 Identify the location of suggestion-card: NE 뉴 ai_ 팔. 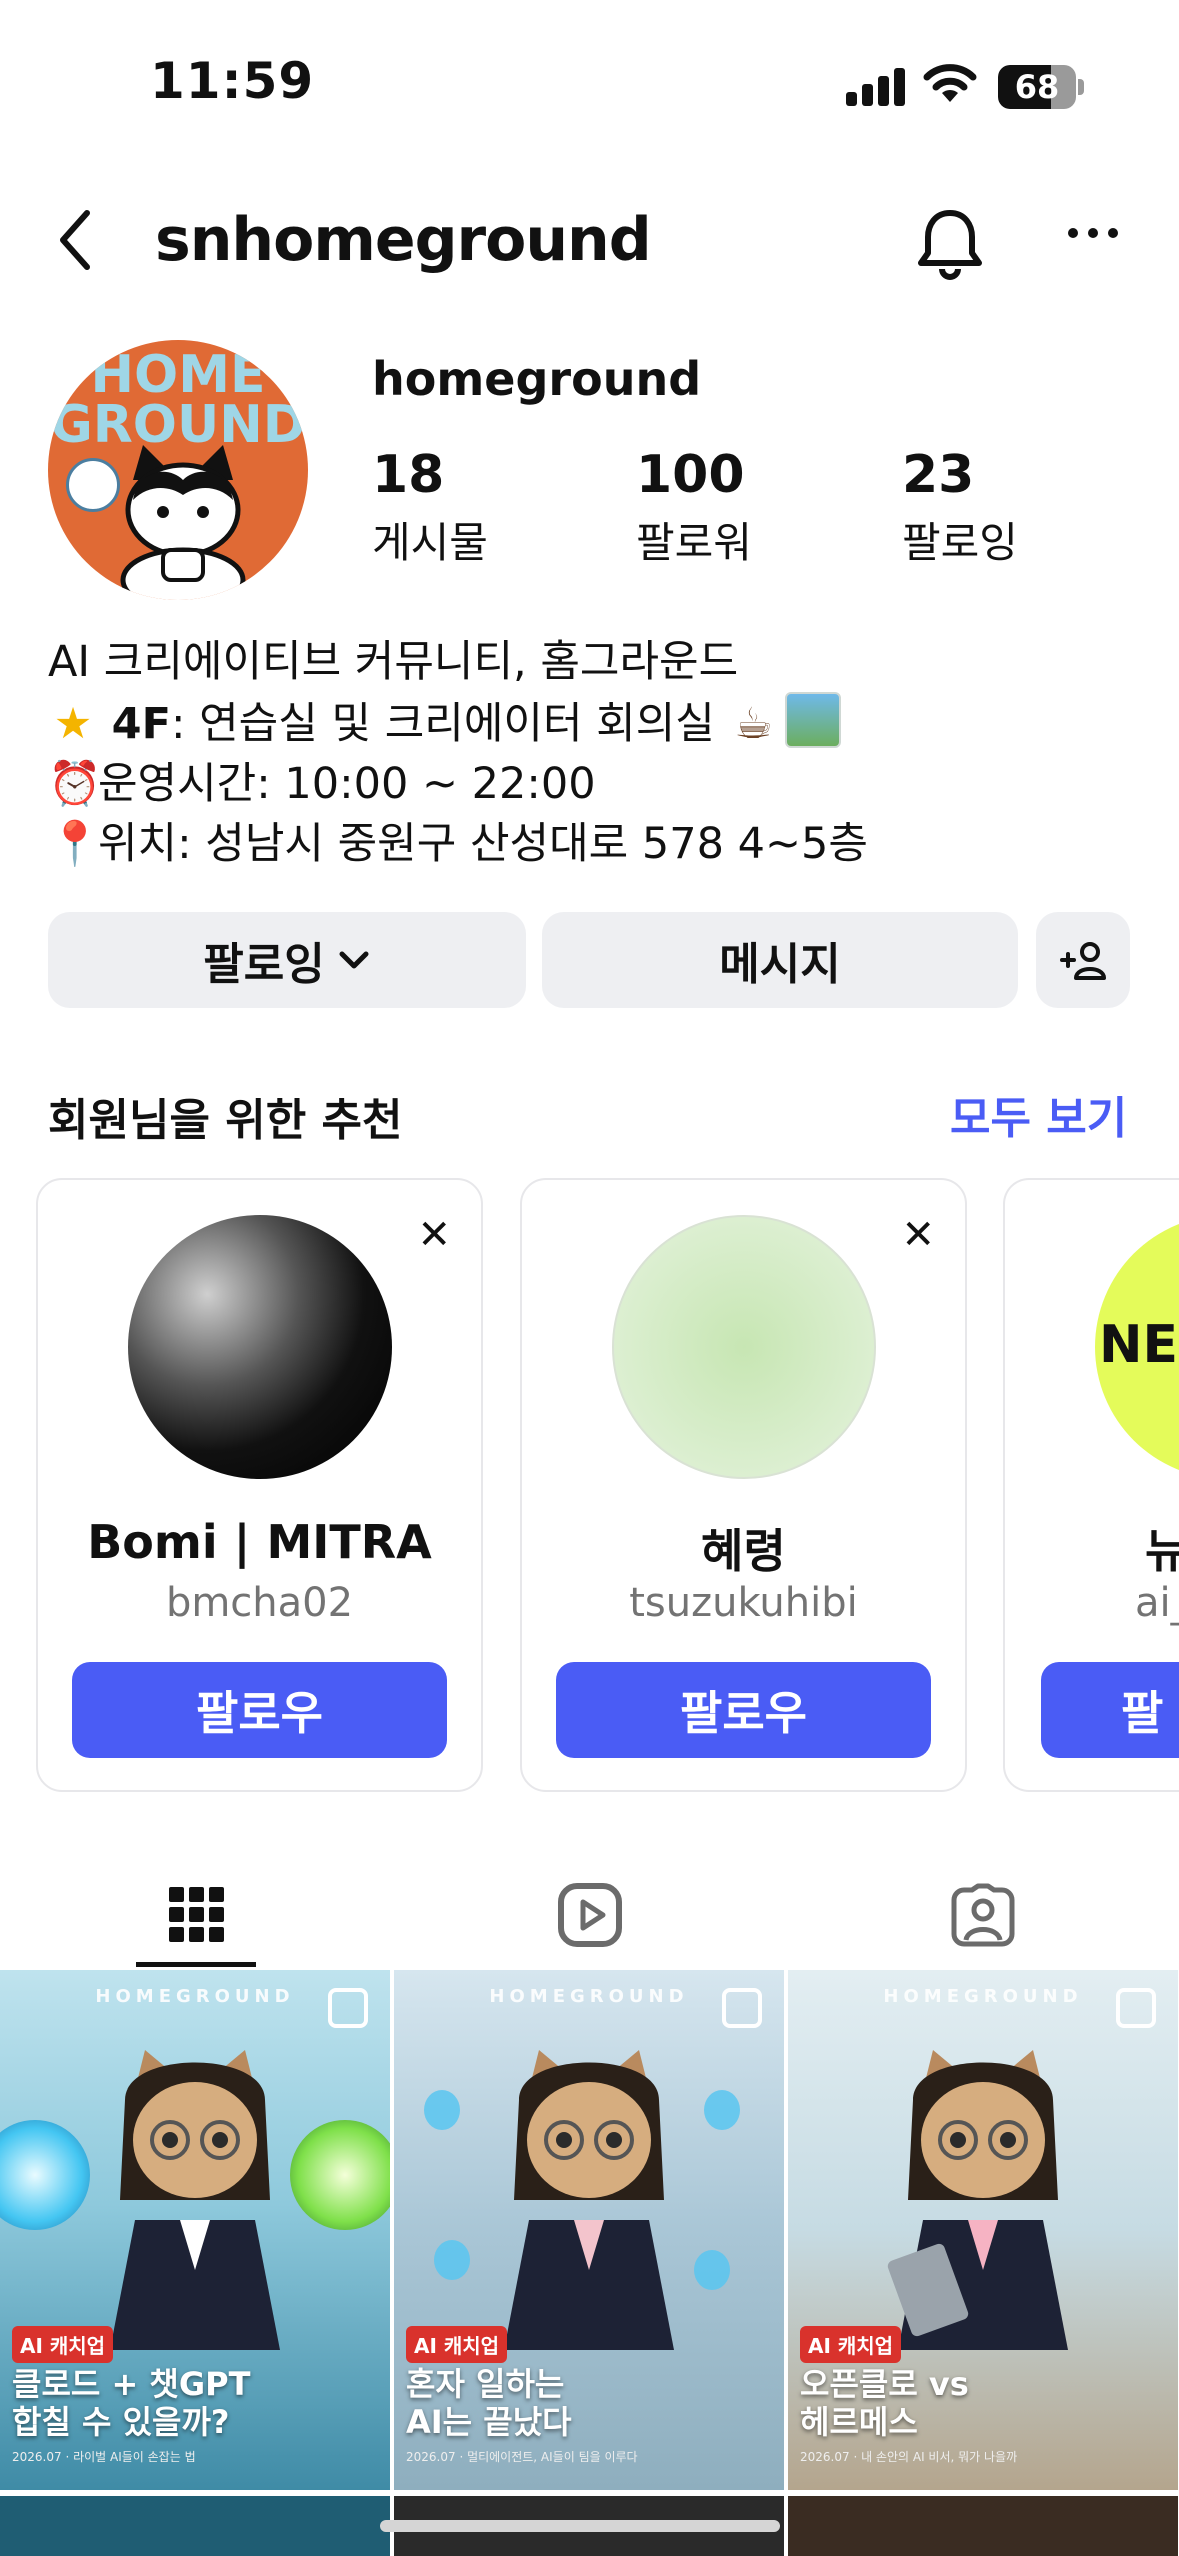
(1091, 1485).